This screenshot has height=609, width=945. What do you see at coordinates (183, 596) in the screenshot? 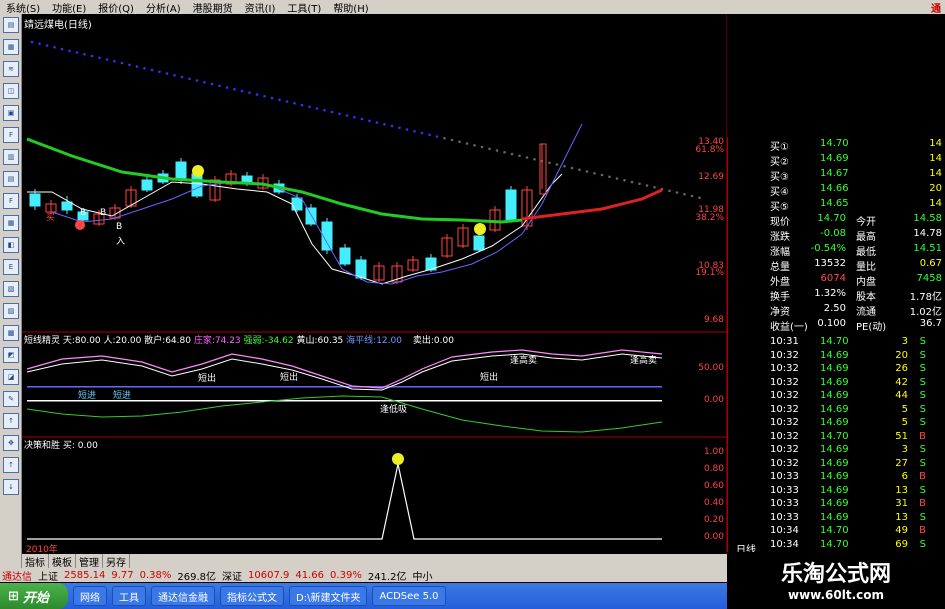
I see `taskbar-item: 通达信金融` at bounding box center [183, 596].